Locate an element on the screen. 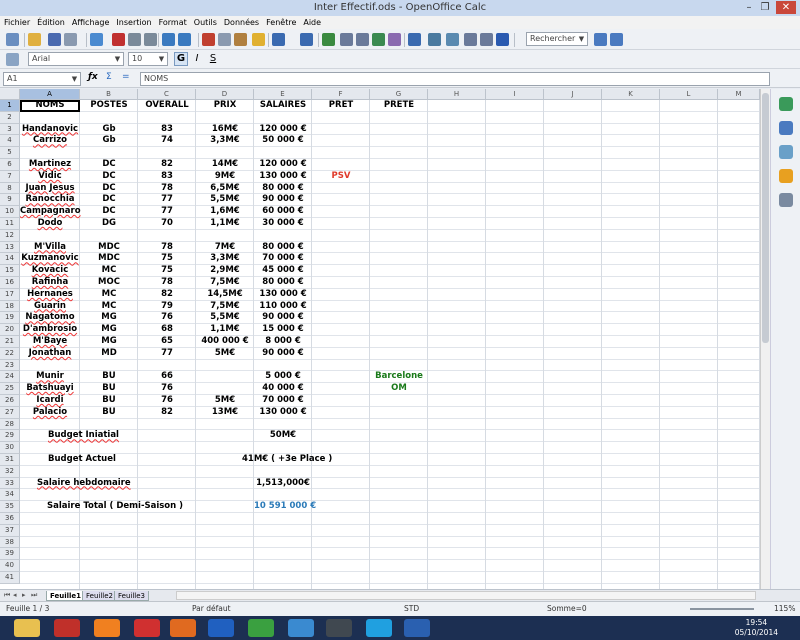 Image resolution: width=800 pixels, height=640 pixels. hyperlink-icon is located at coordinates (328, 39).